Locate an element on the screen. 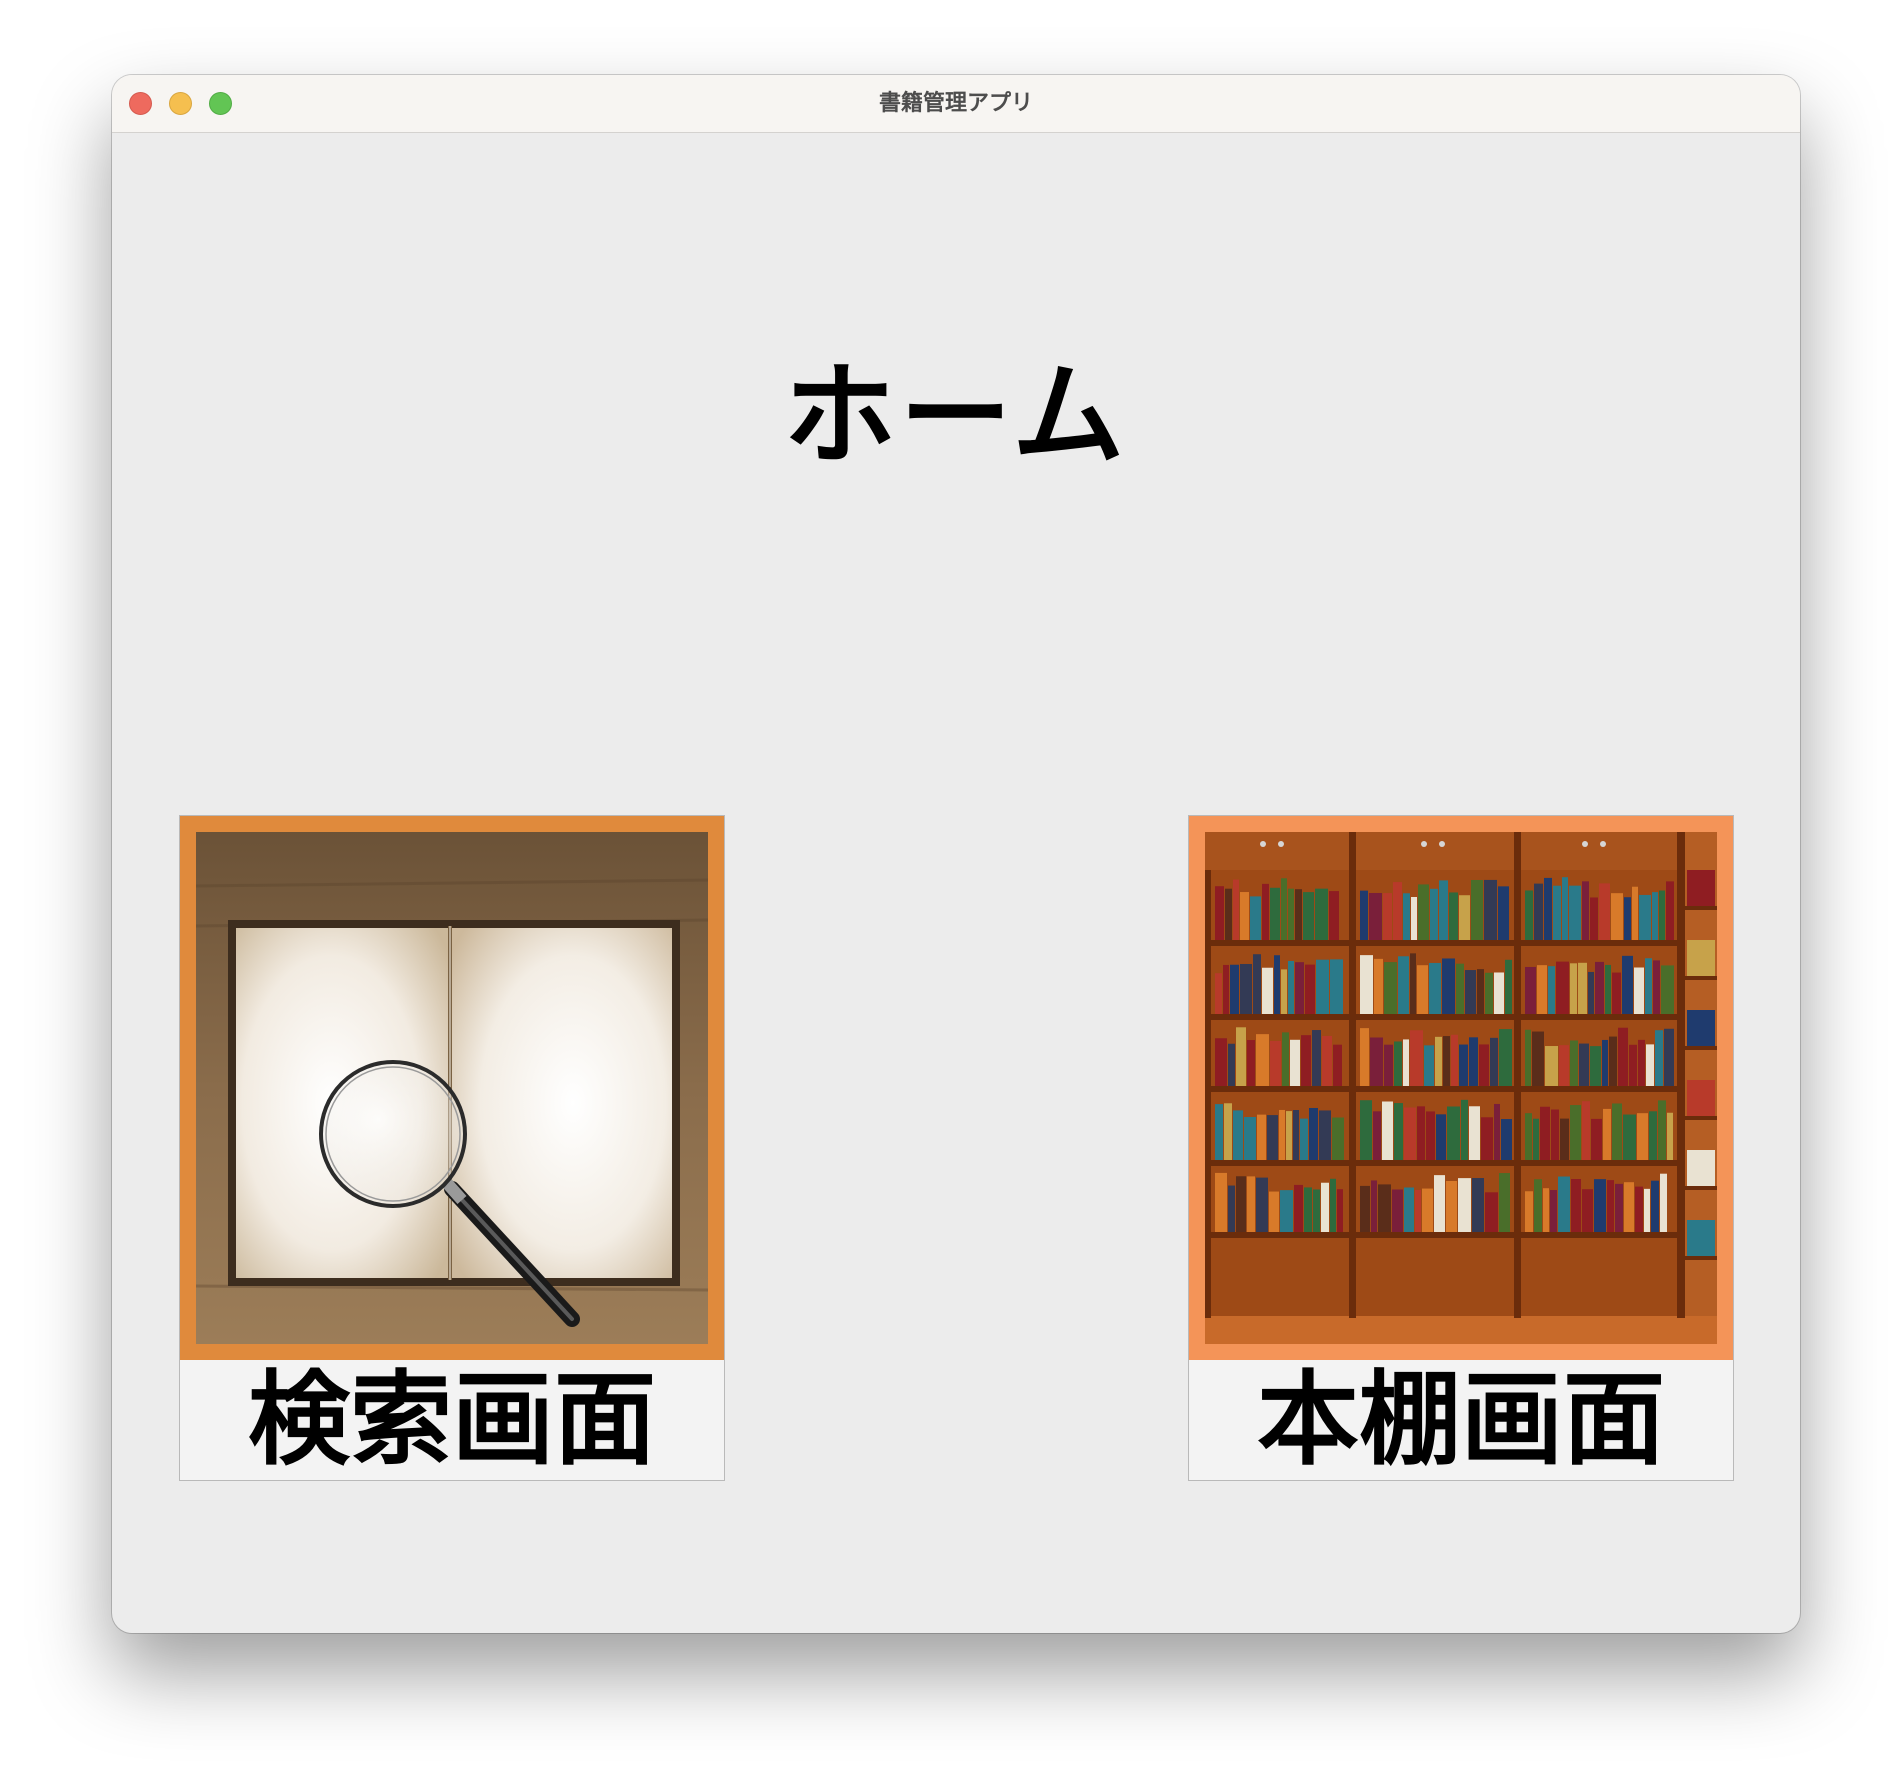 This screenshot has width=1904, height=1774. bookshelf-screen-button: 本棚画面 is located at coordinates (1461, 1148).